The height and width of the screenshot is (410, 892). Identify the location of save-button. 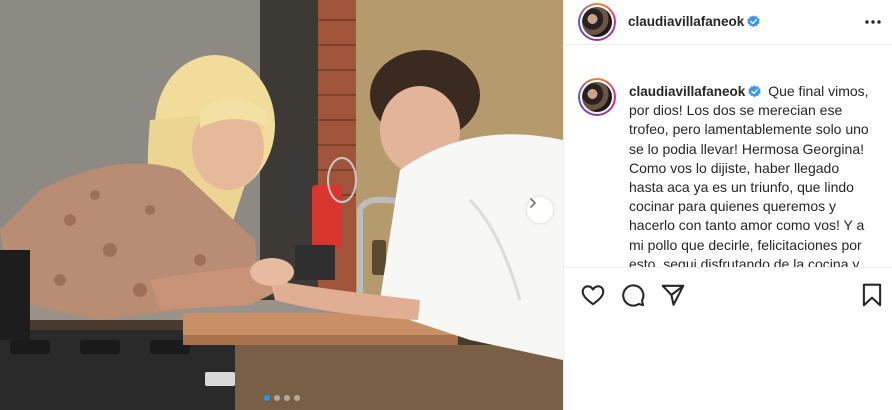
(872, 295).